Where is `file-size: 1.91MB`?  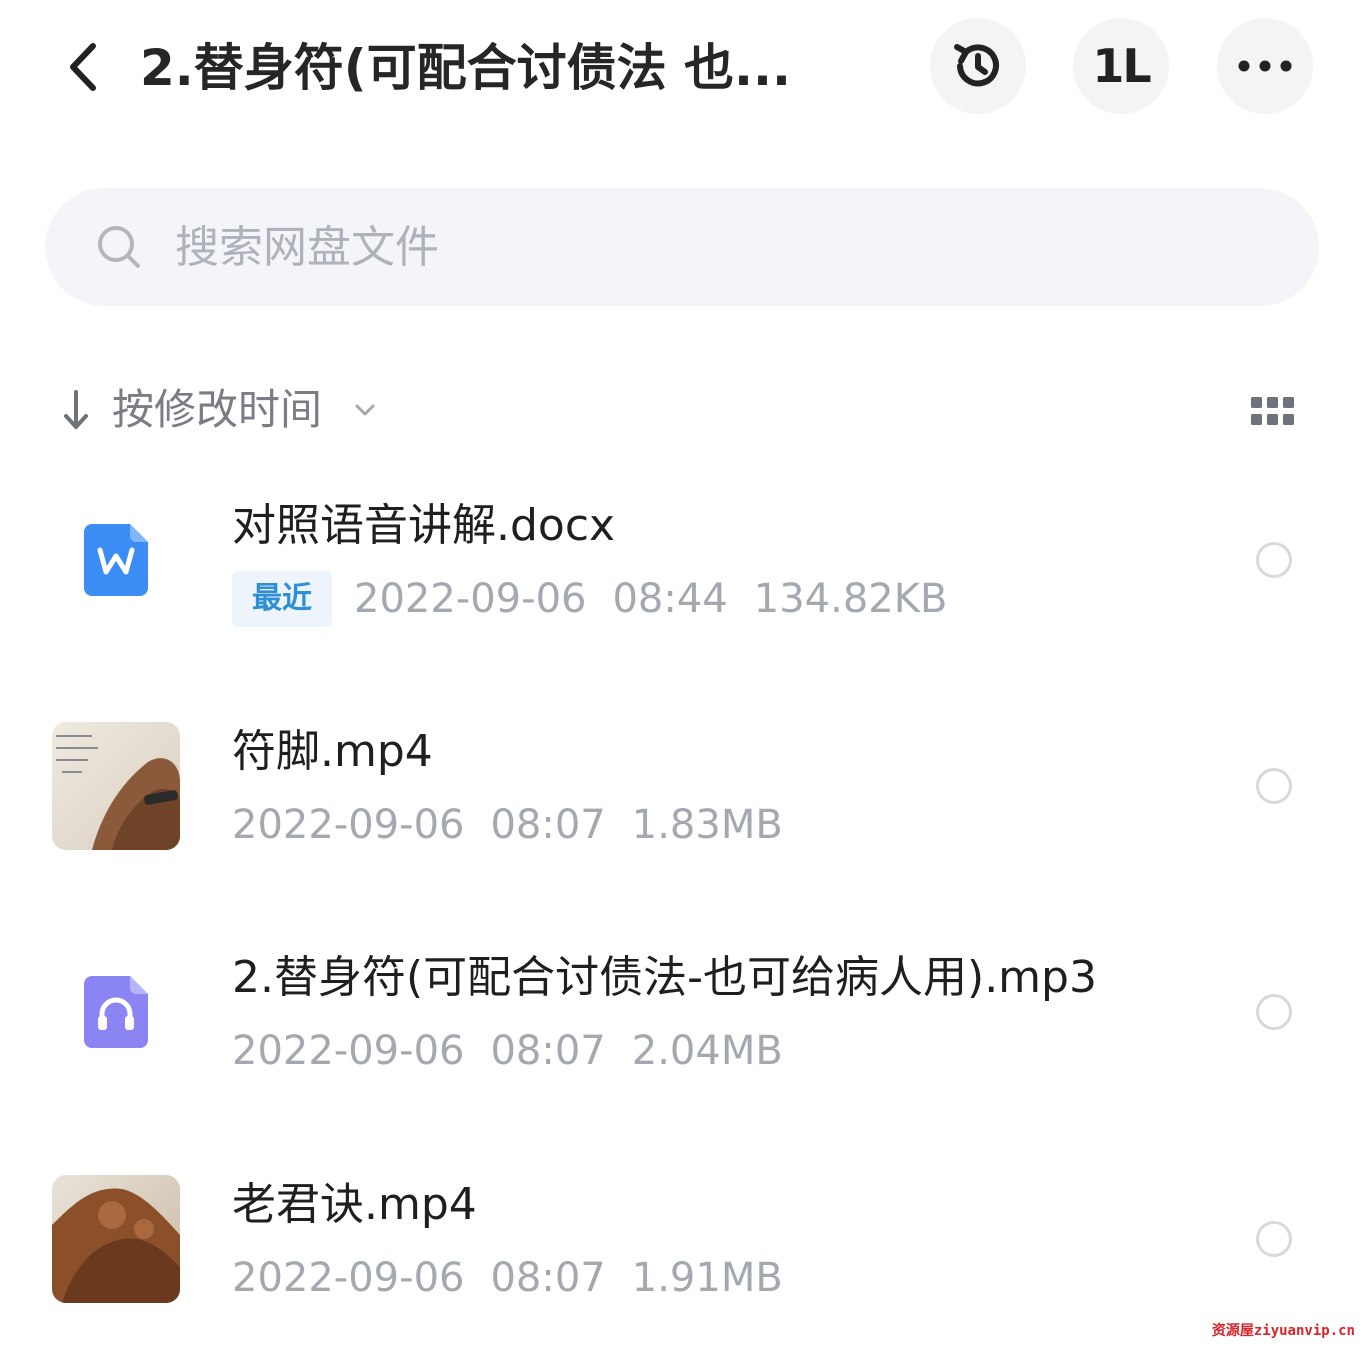 file-size: 1.91MB is located at coordinates (707, 1278).